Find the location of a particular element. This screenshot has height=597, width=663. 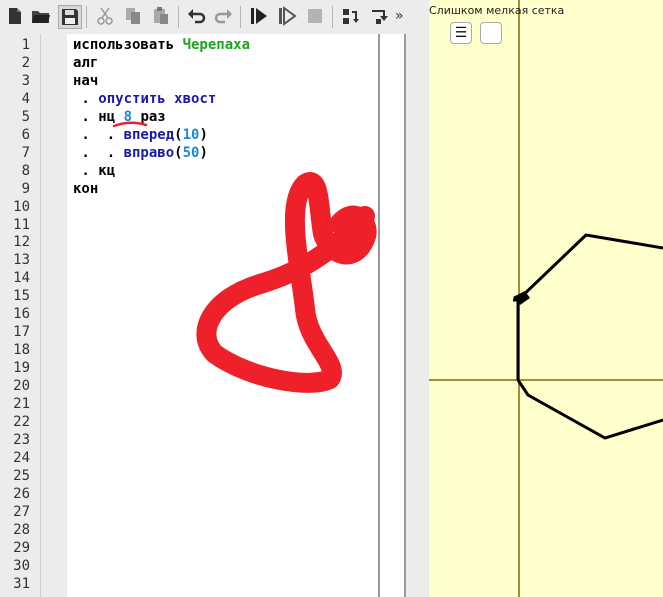

open-folder-icon is located at coordinates (41, 16).